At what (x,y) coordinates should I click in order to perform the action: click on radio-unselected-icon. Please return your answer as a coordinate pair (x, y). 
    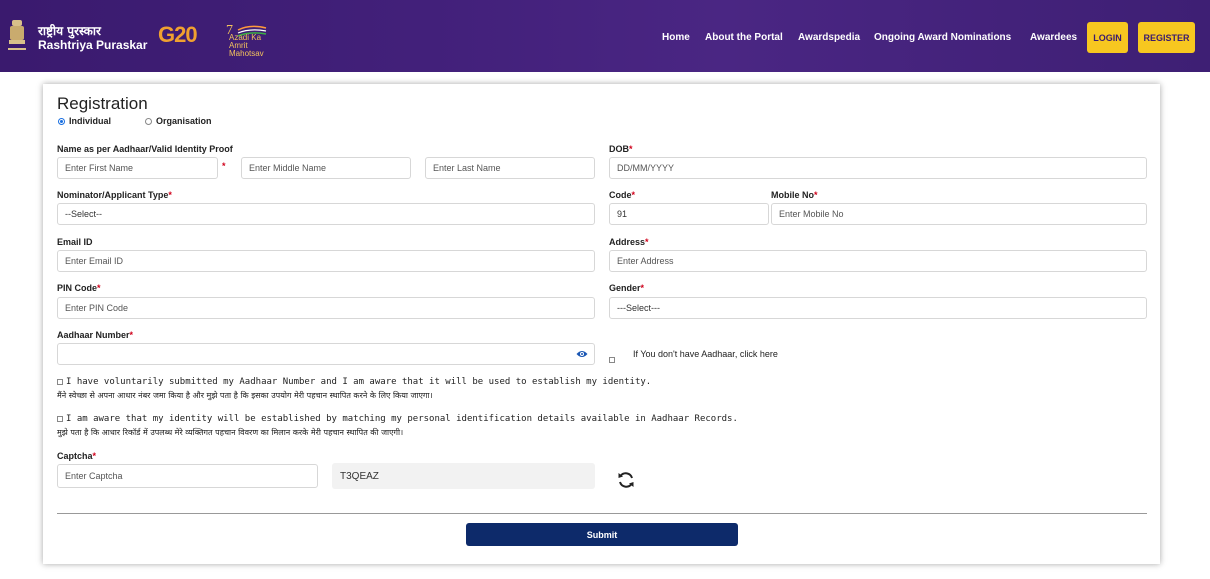
    Looking at the image, I should click on (148, 121).